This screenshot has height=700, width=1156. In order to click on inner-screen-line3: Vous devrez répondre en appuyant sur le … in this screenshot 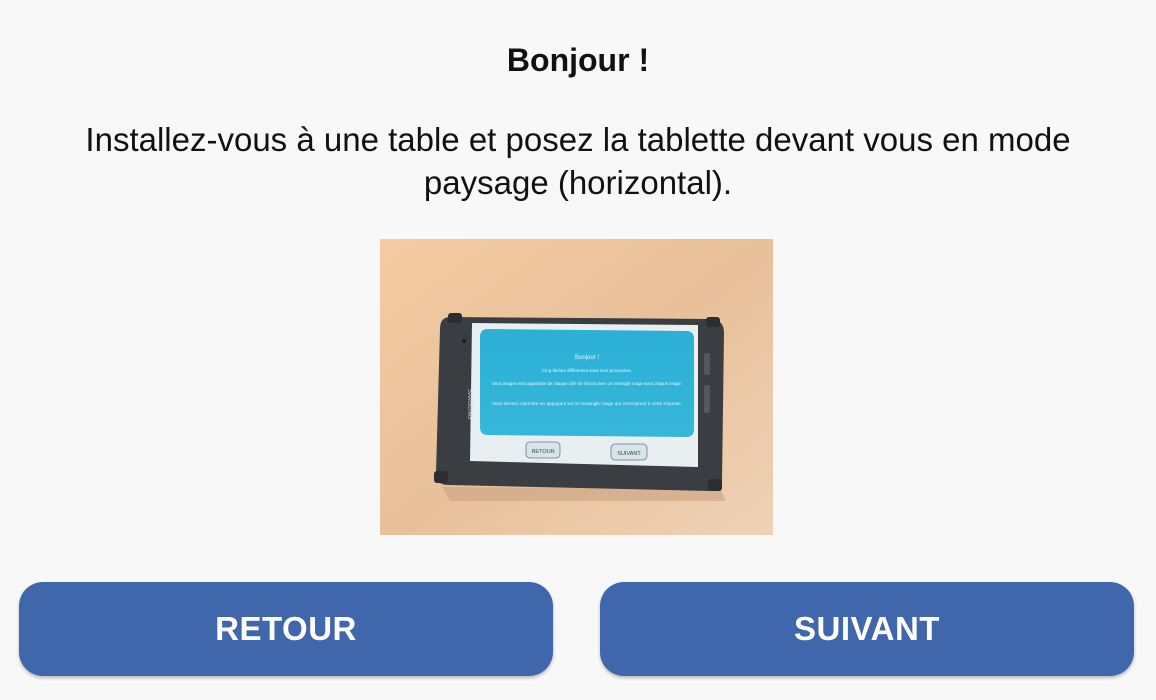, I will do `click(587, 403)`.